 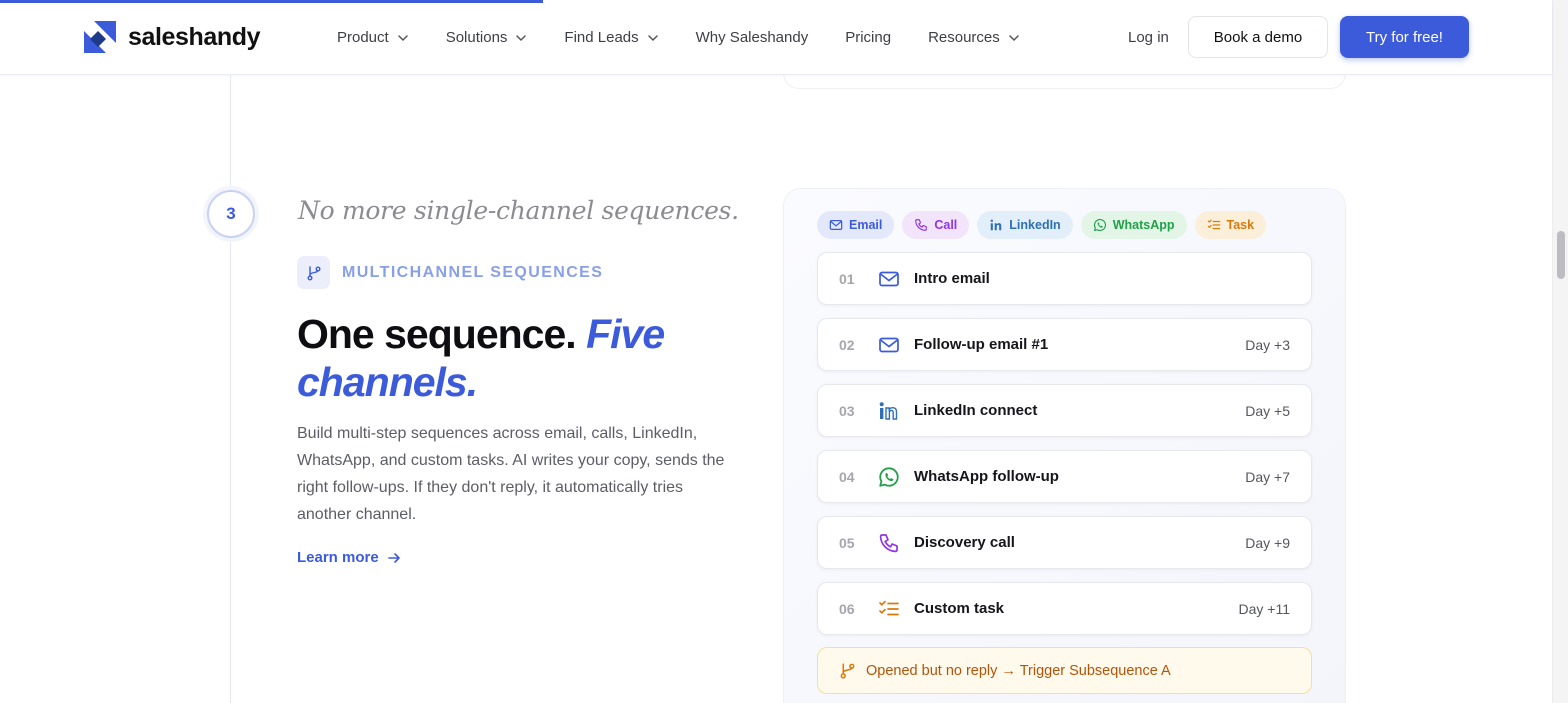 What do you see at coordinates (847, 608) in the screenshot?
I see `step-number: 06` at bounding box center [847, 608].